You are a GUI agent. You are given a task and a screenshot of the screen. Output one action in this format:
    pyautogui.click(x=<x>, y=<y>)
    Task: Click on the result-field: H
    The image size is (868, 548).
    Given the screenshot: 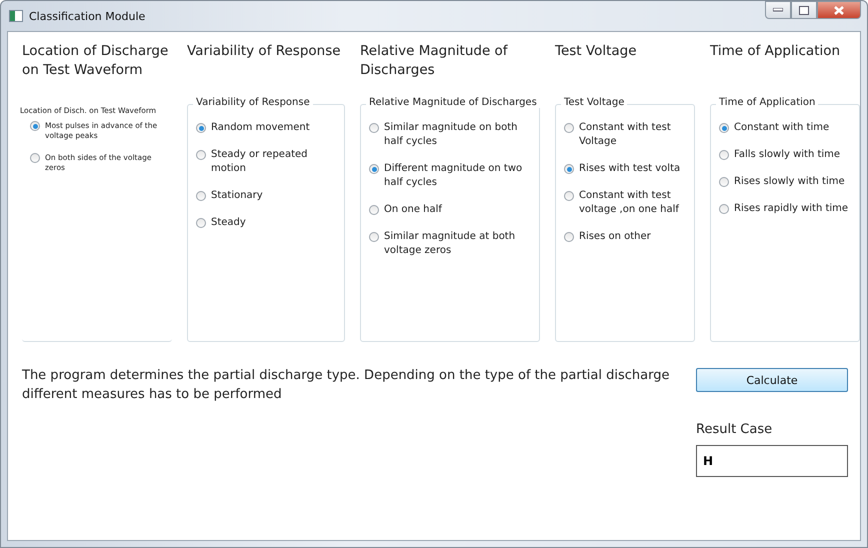 What is the action you would take?
    pyautogui.click(x=772, y=461)
    